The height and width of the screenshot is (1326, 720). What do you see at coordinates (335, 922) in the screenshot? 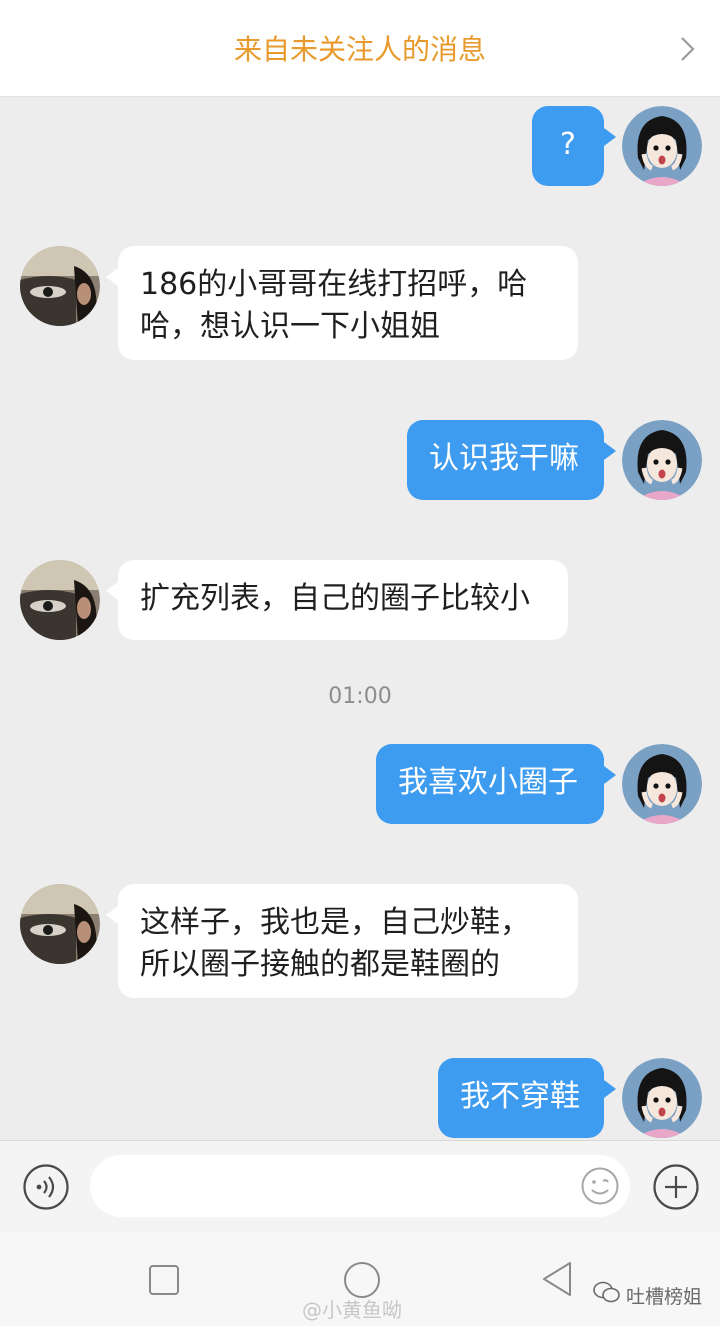
I see `message-line: 这样子，我也是，自己炒鞋，` at bounding box center [335, 922].